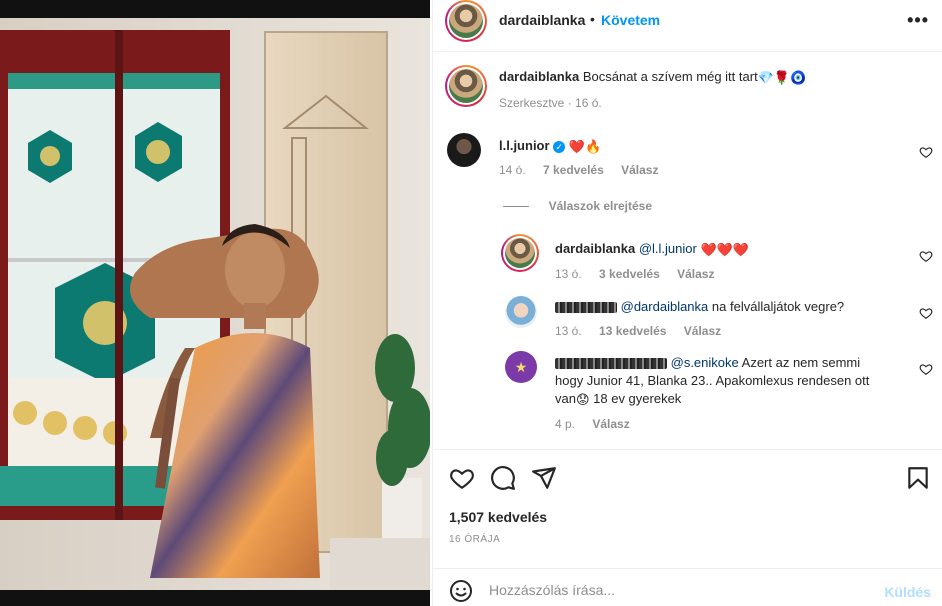 The width and height of the screenshot is (942, 606). What do you see at coordinates (687, 26) in the screenshot?
I see `post-header: dardaiblanka • Követem •••` at bounding box center [687, 26].